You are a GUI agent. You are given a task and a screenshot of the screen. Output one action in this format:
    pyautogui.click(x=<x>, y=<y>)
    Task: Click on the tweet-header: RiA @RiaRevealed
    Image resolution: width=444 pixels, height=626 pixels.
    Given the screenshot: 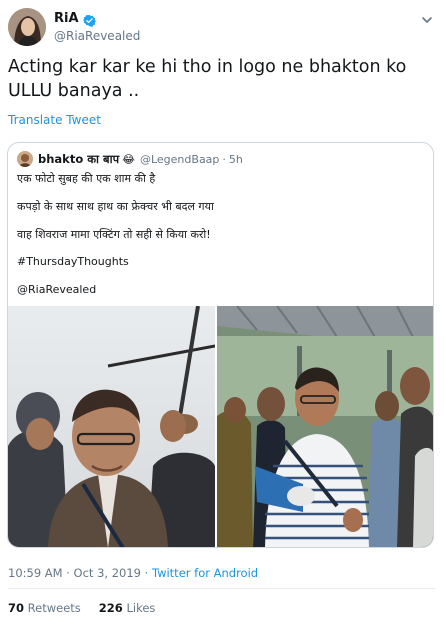 What is the action you would take?
    pyautogui.click(x=222, y=28)
    